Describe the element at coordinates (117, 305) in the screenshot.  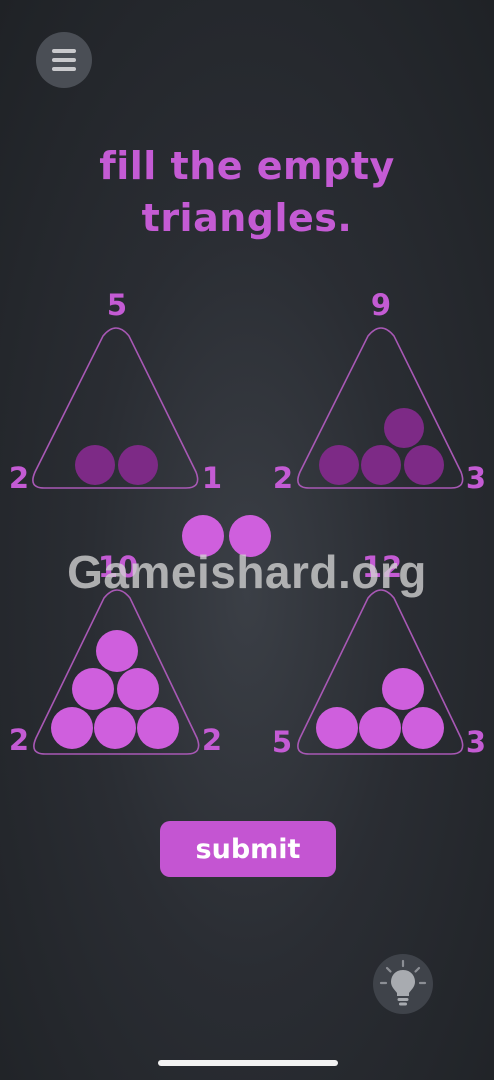
I see `triangle-1-top-number: 5` at that location.